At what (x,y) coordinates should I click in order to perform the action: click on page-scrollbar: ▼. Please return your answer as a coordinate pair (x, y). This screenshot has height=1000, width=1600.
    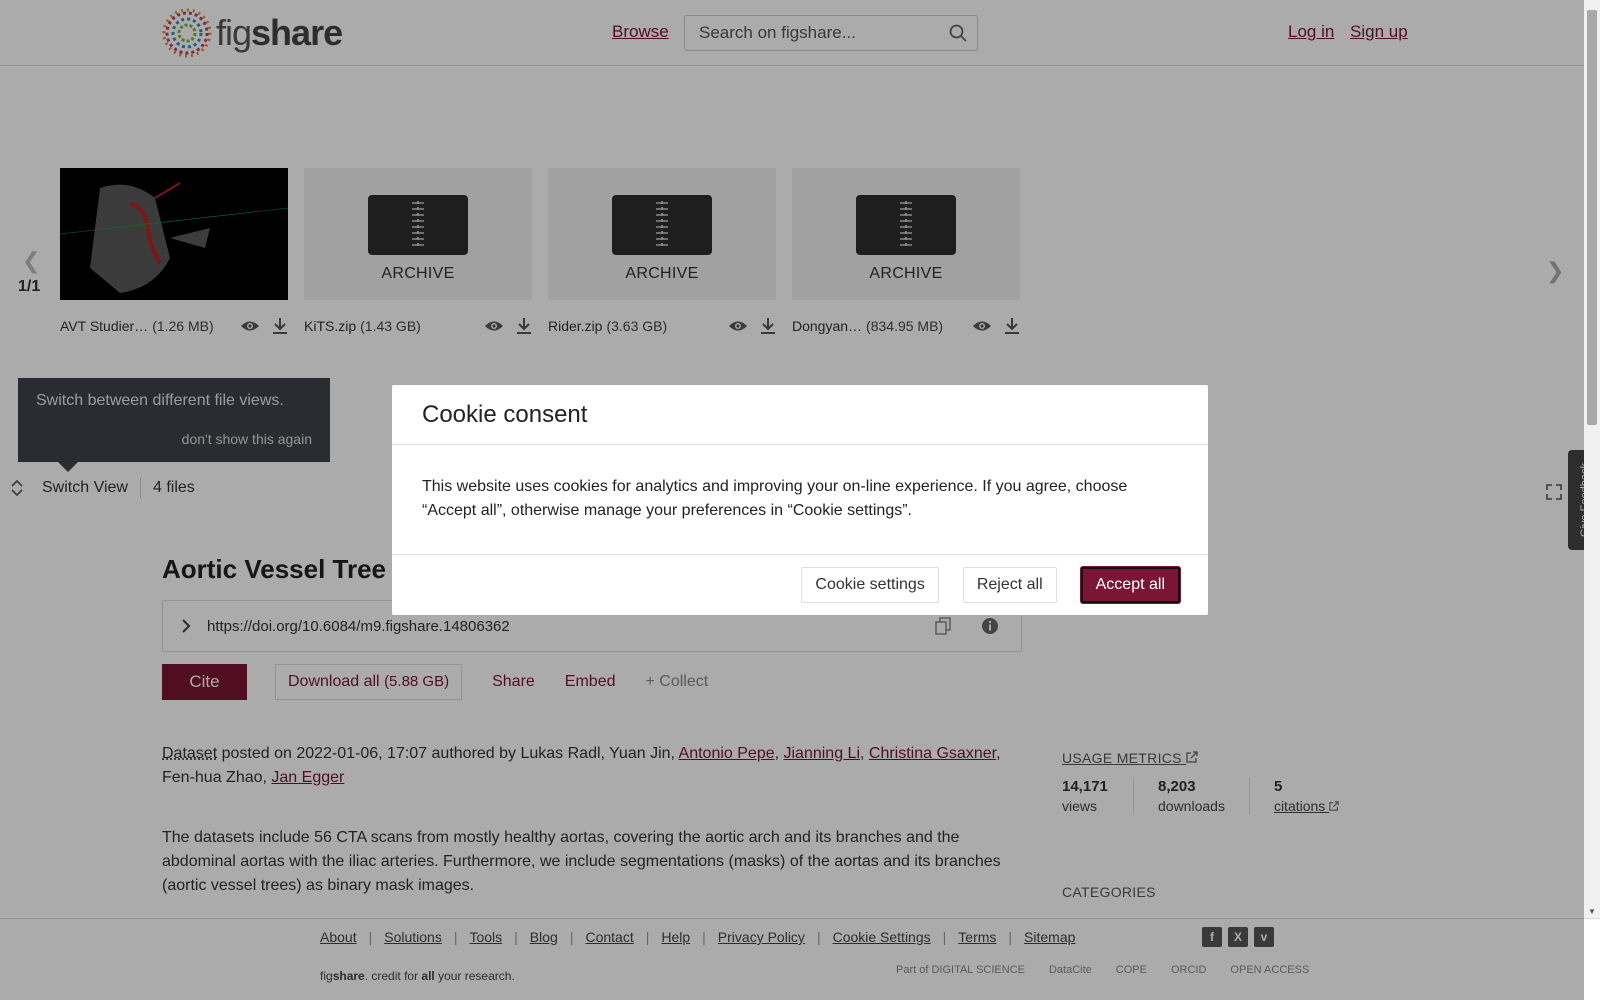
    Looking at the image, I should click on (1592, 459).